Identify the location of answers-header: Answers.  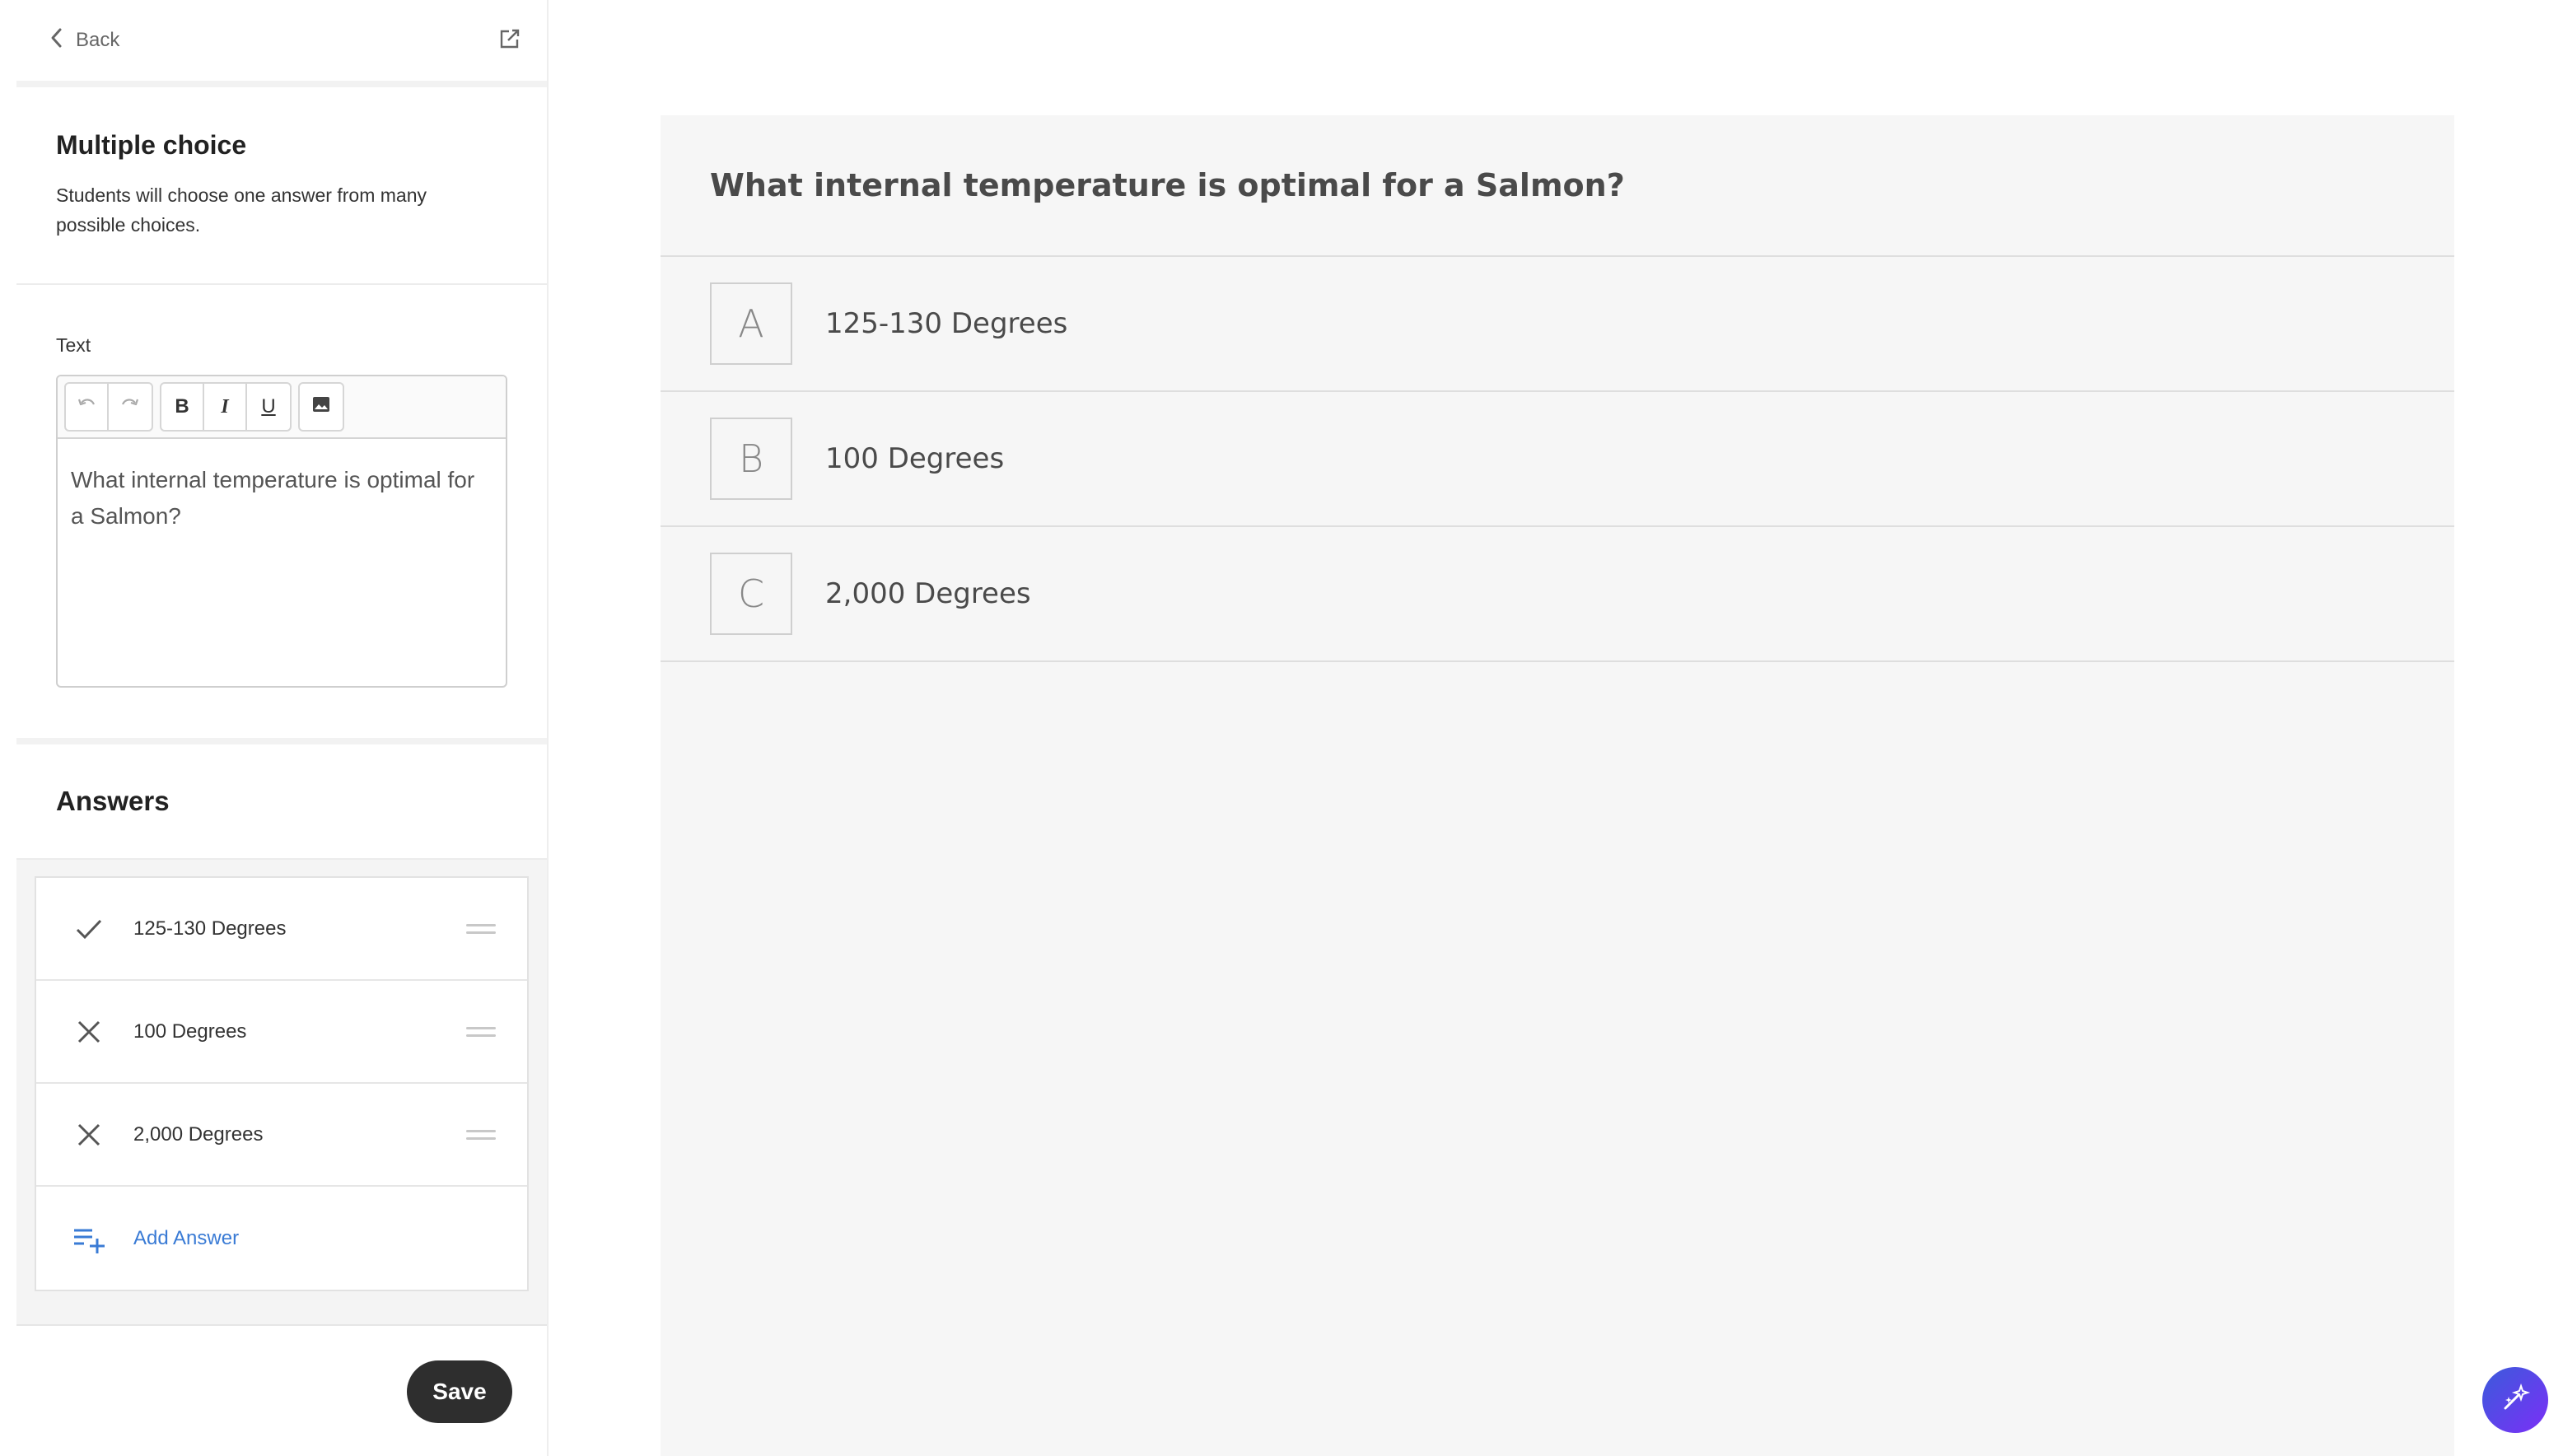
(281, 802).